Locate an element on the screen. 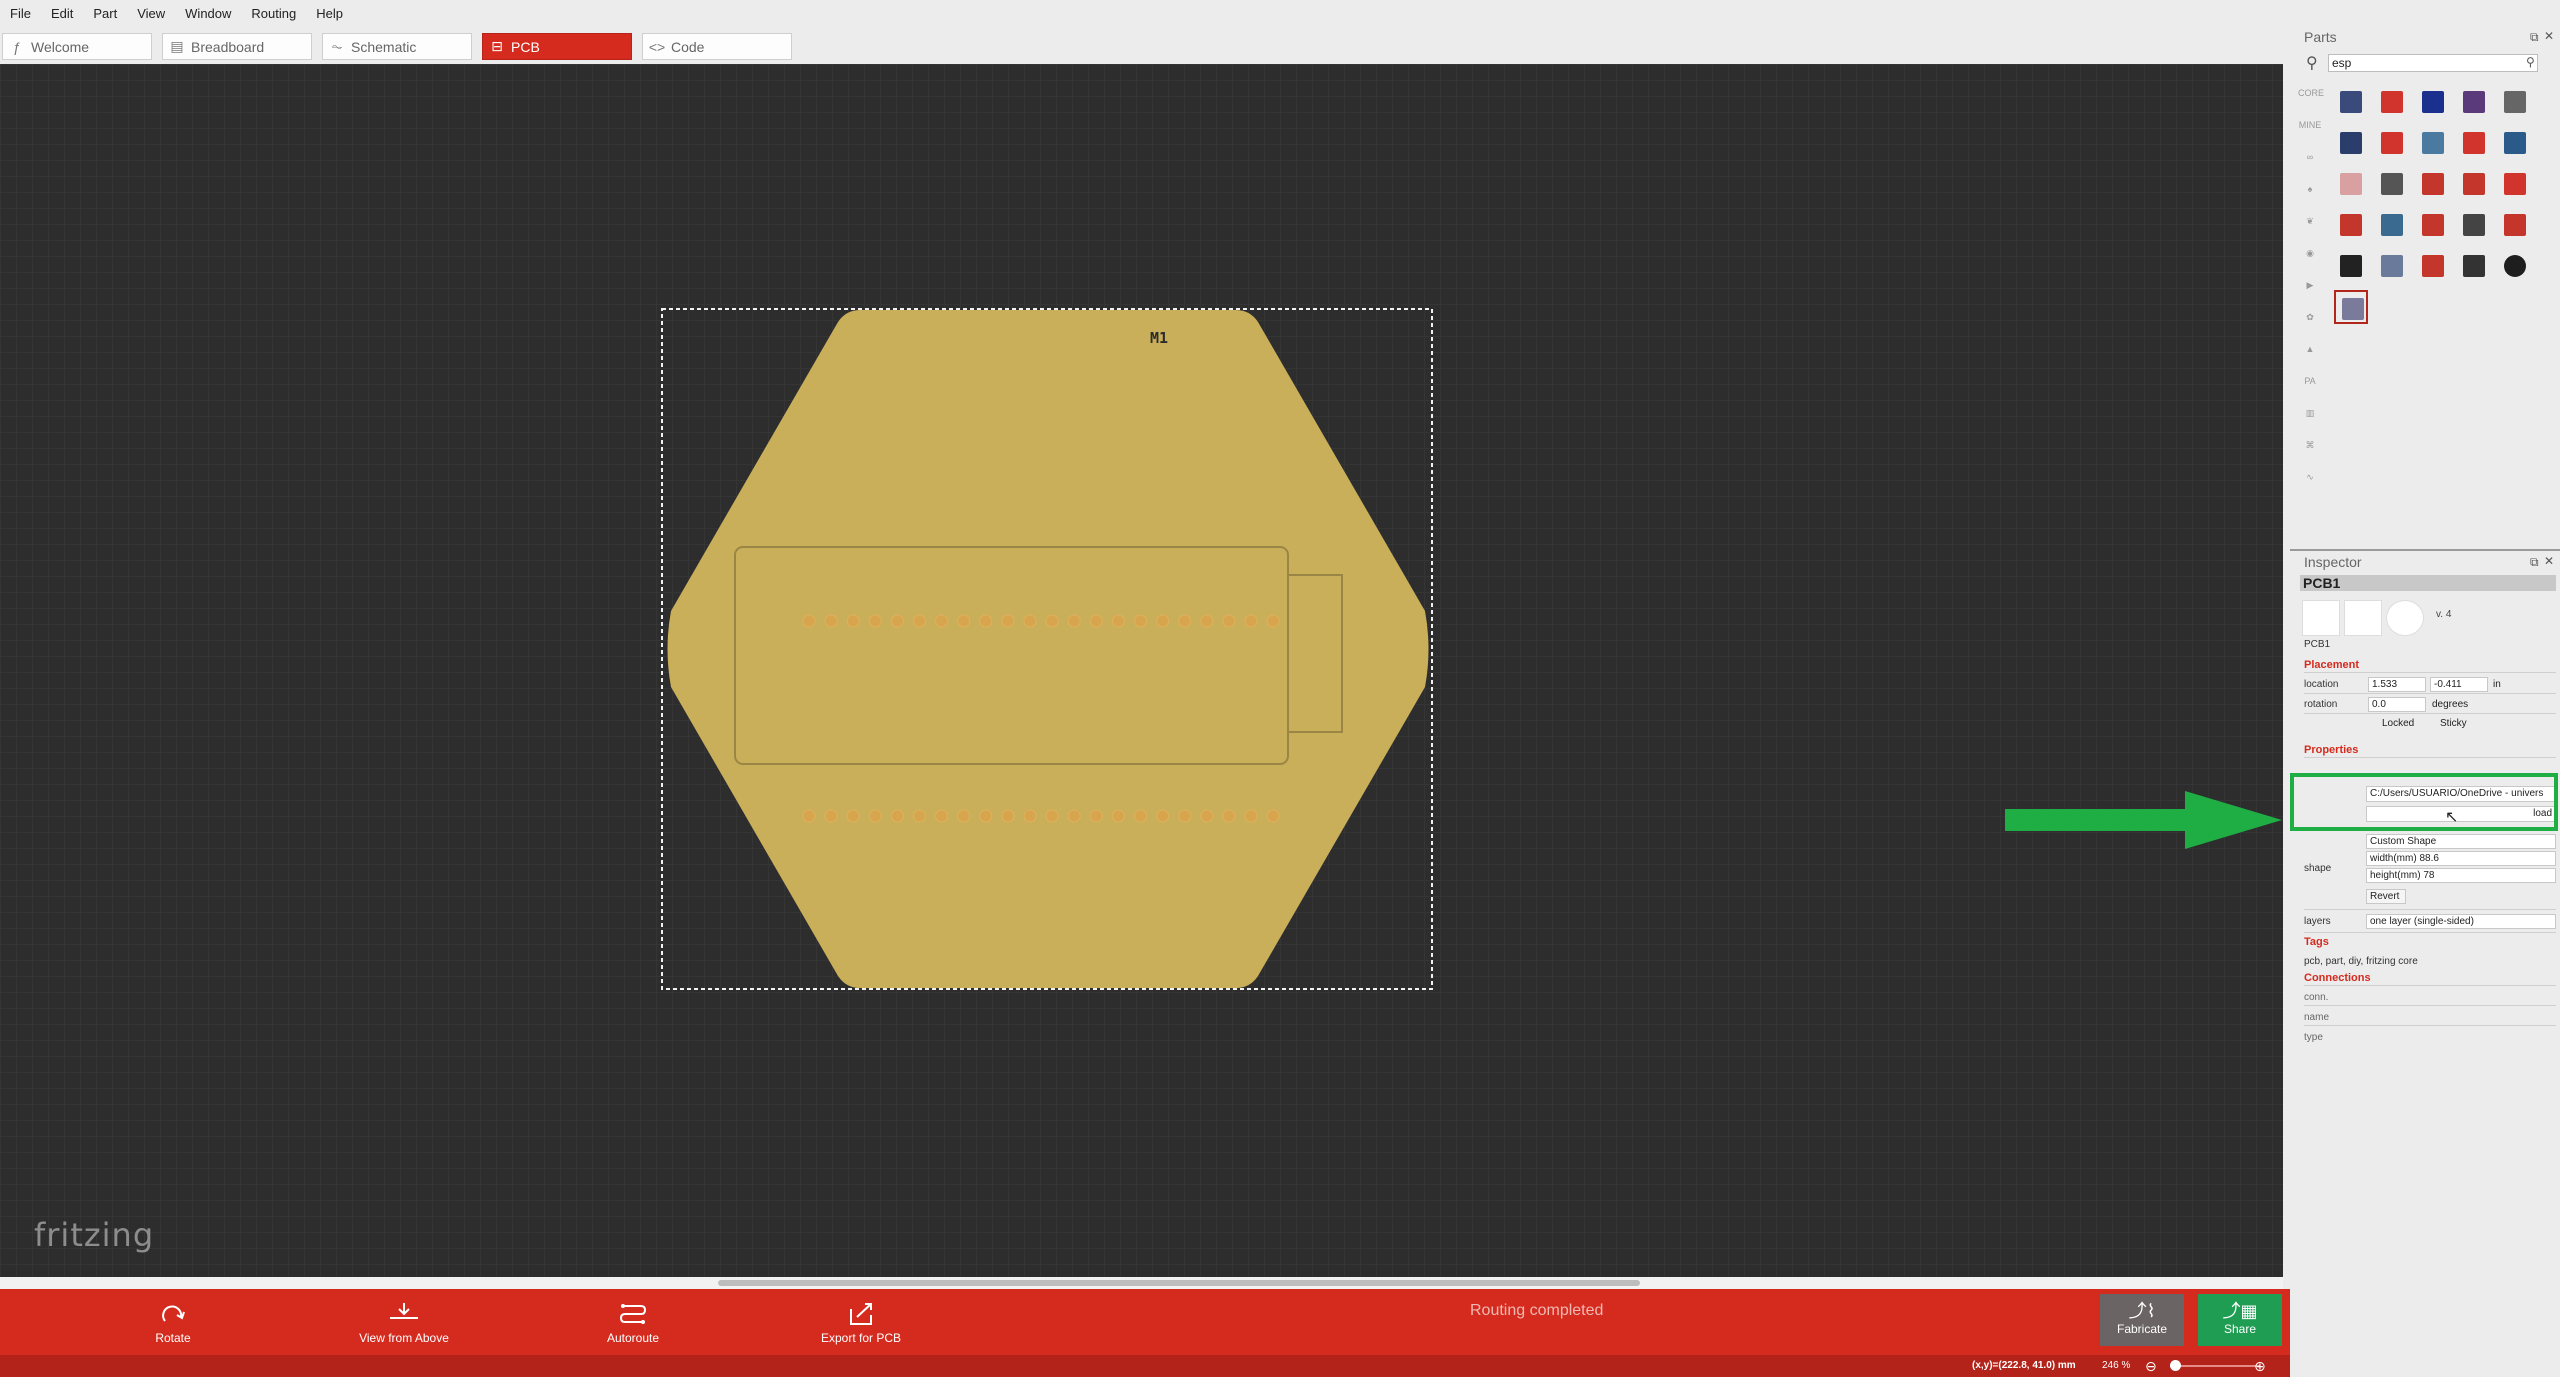 The image size is (2560, 1377). revert-button: Revert is located at coordinates (2386, 896).